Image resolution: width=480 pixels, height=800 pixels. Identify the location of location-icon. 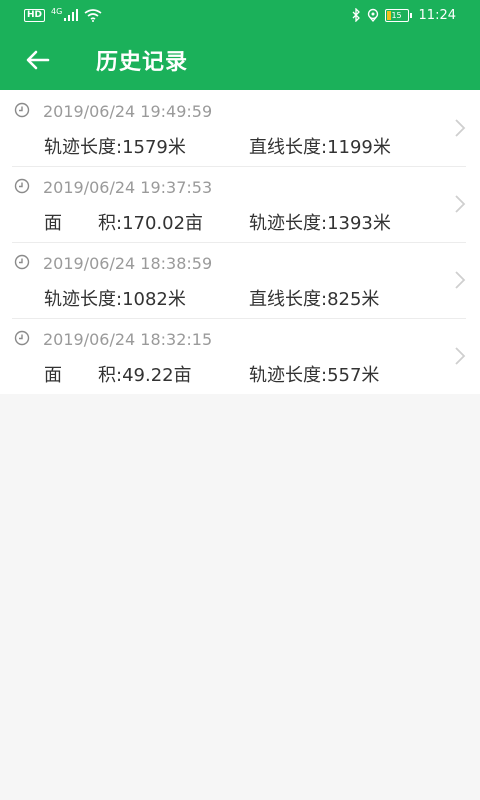
(372, 15).